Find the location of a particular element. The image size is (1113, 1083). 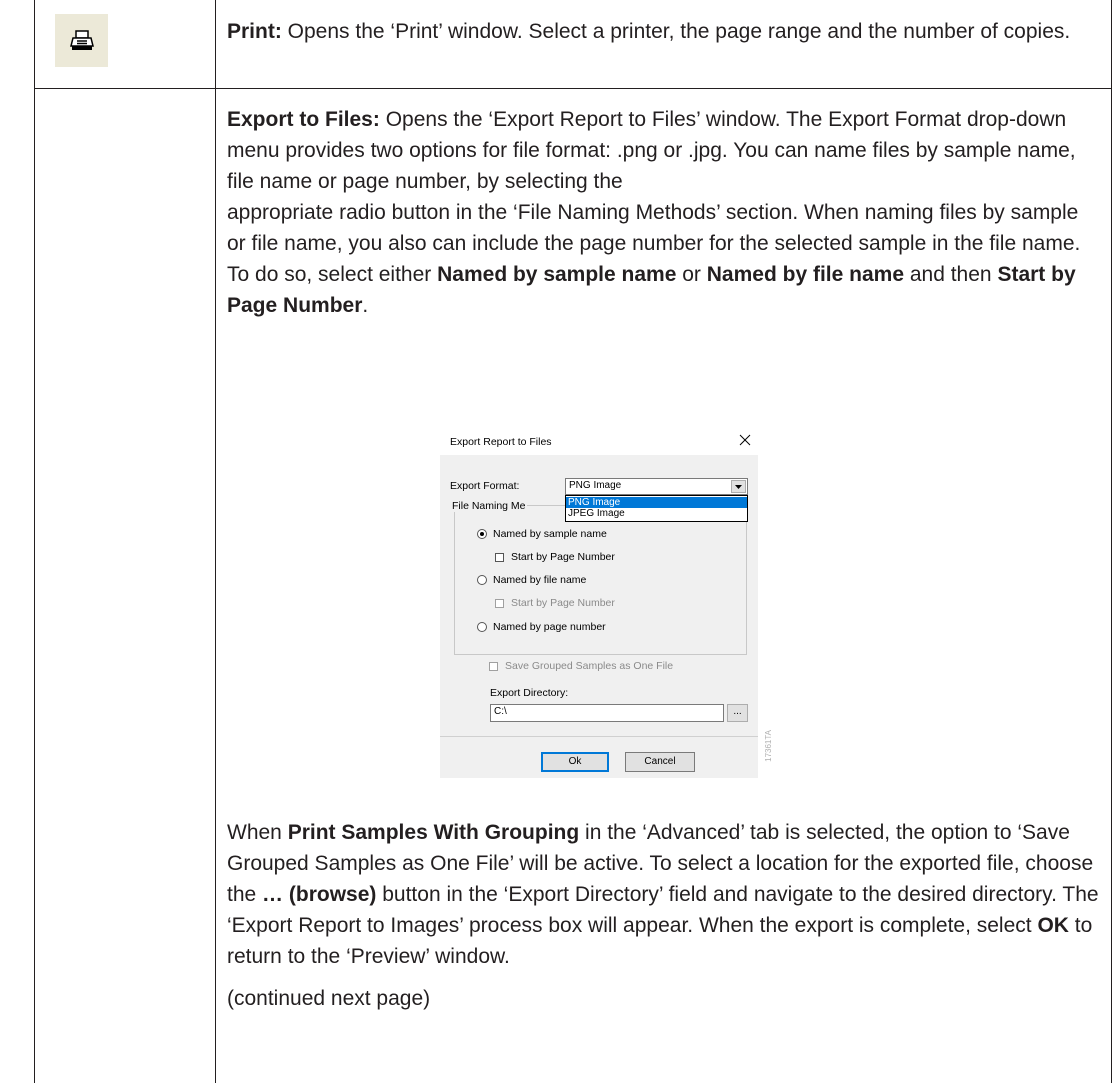

radio-named-by-sample-label: Named by sample name is located at coordinates (550, 534).